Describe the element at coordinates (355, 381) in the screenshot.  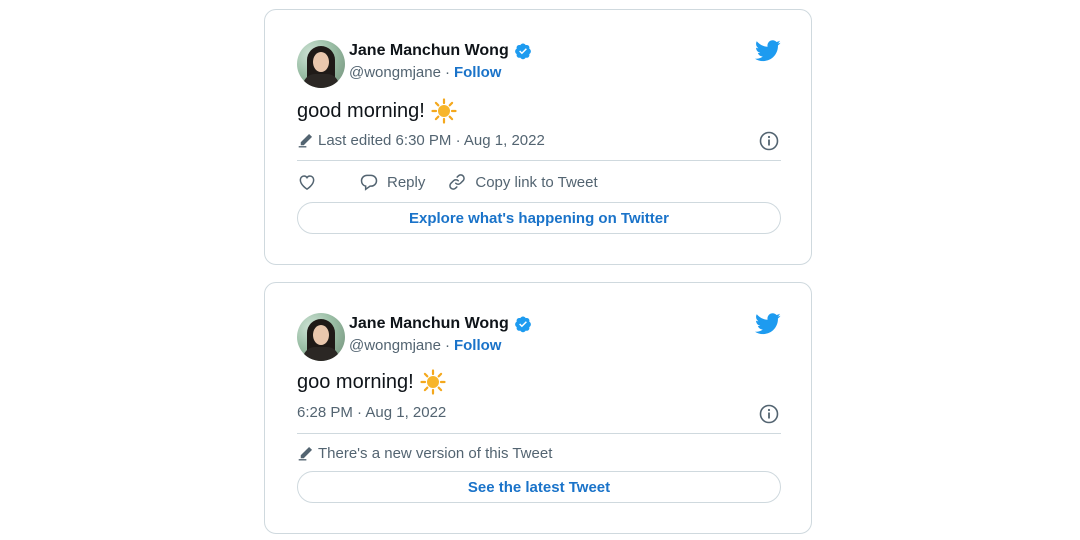
I see `tweet-text: goo morning!` at that location.